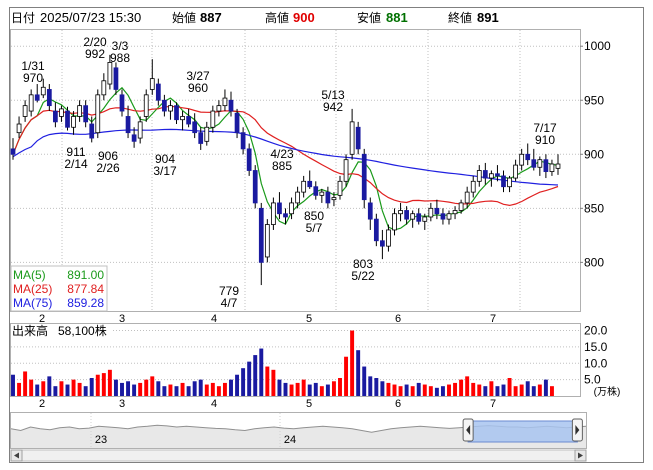  What do you see at coordinates (460, 17) in the screenshot?
I see `close-label: 終値` at bounding box center [460, 17].